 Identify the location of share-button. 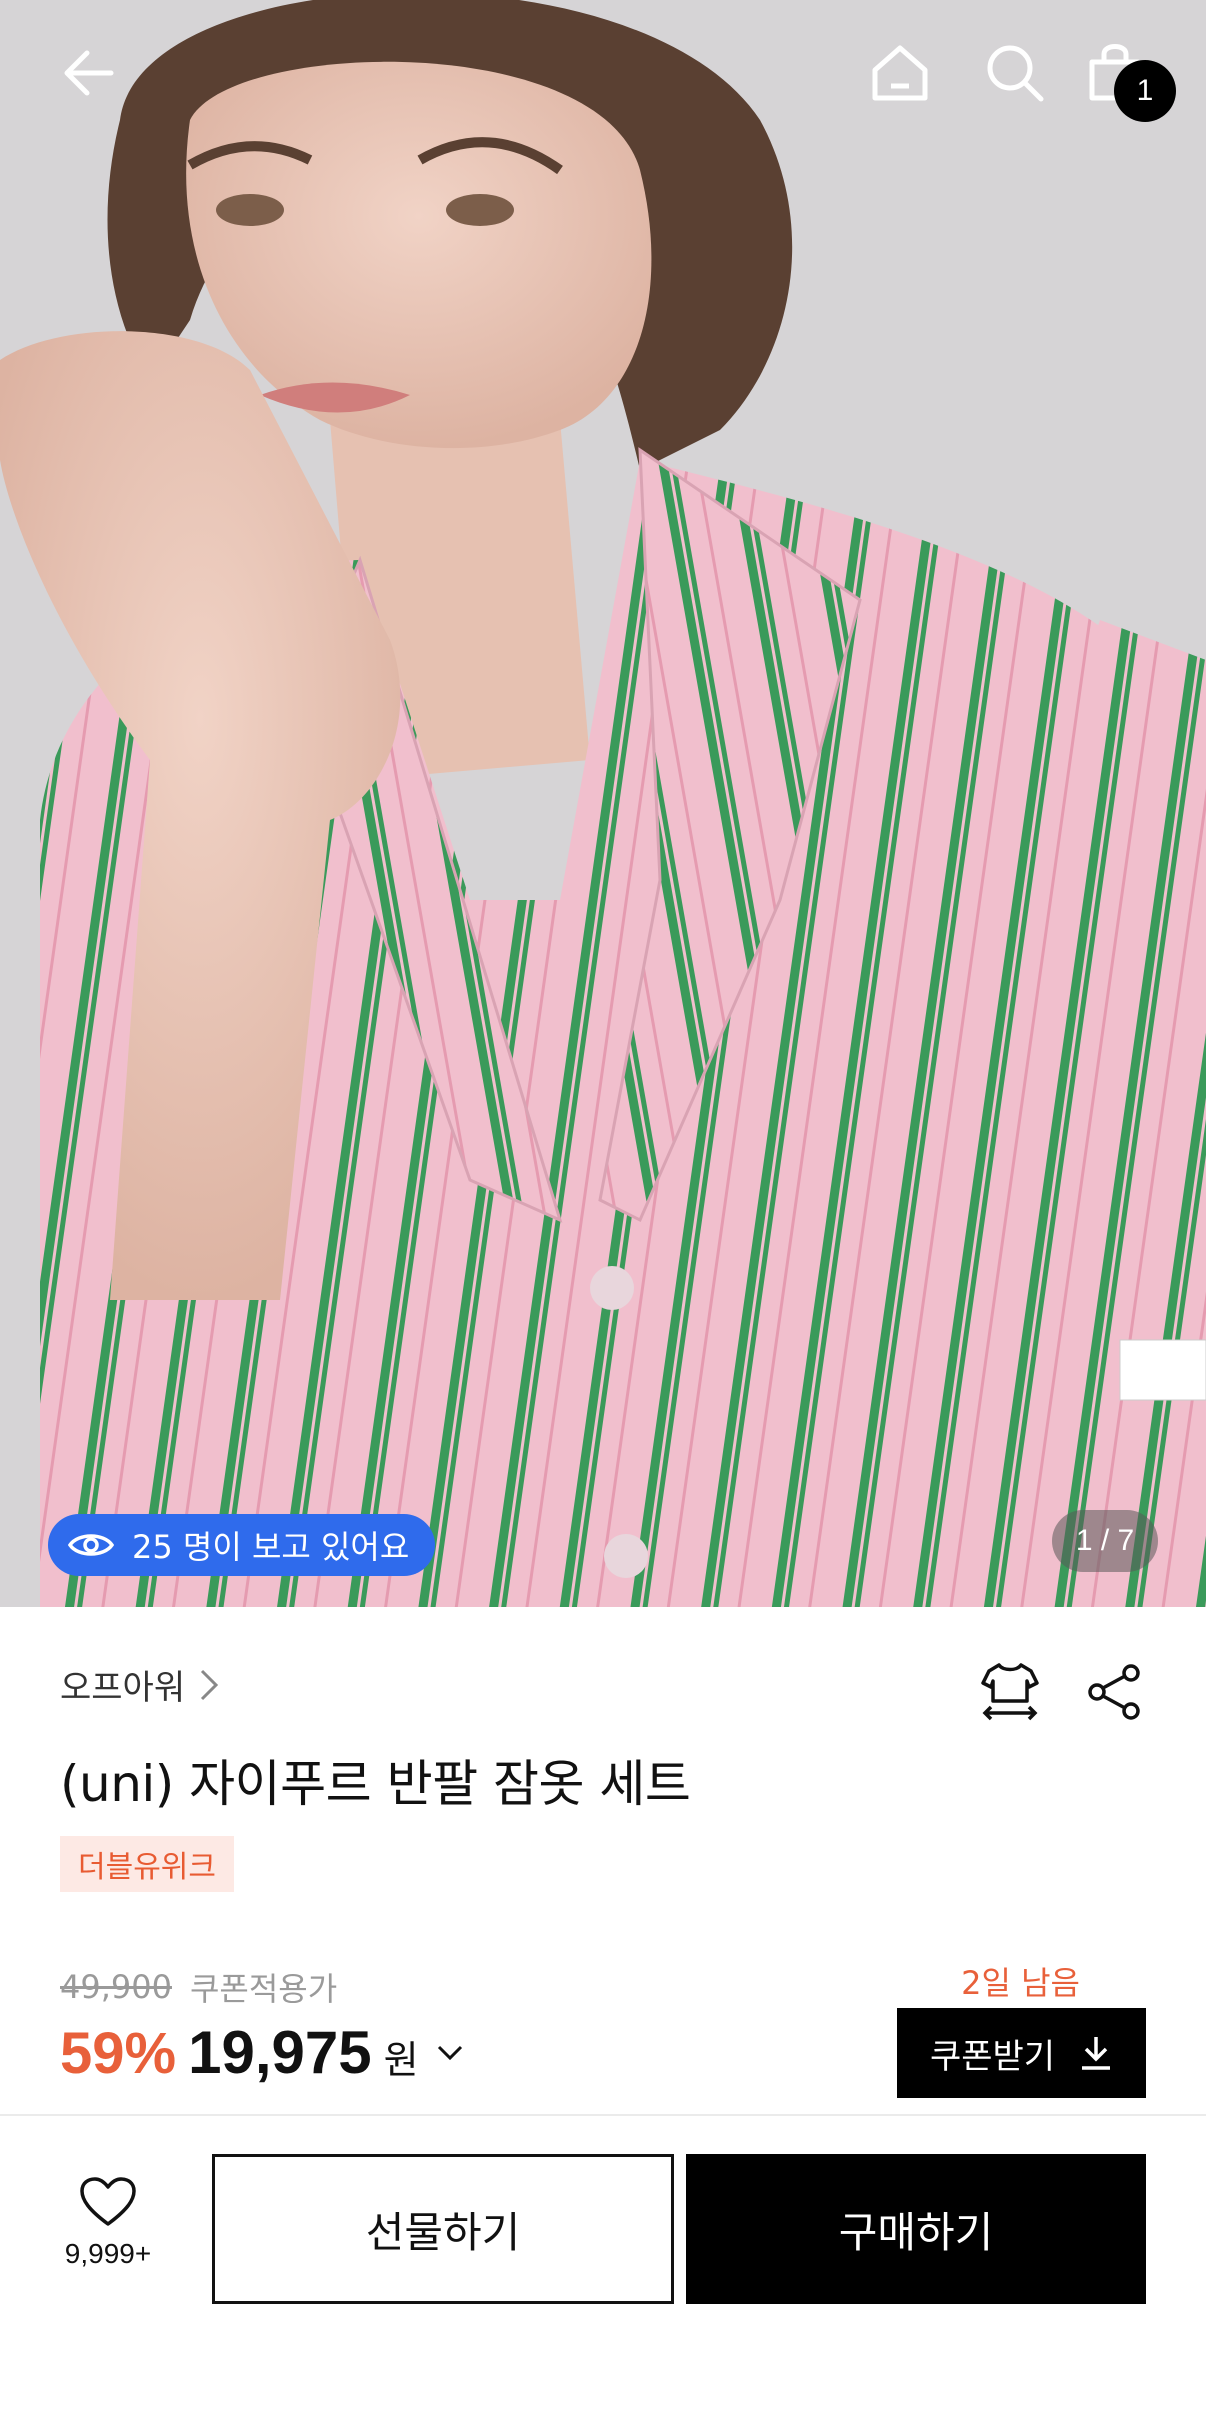
(1114, 1692).